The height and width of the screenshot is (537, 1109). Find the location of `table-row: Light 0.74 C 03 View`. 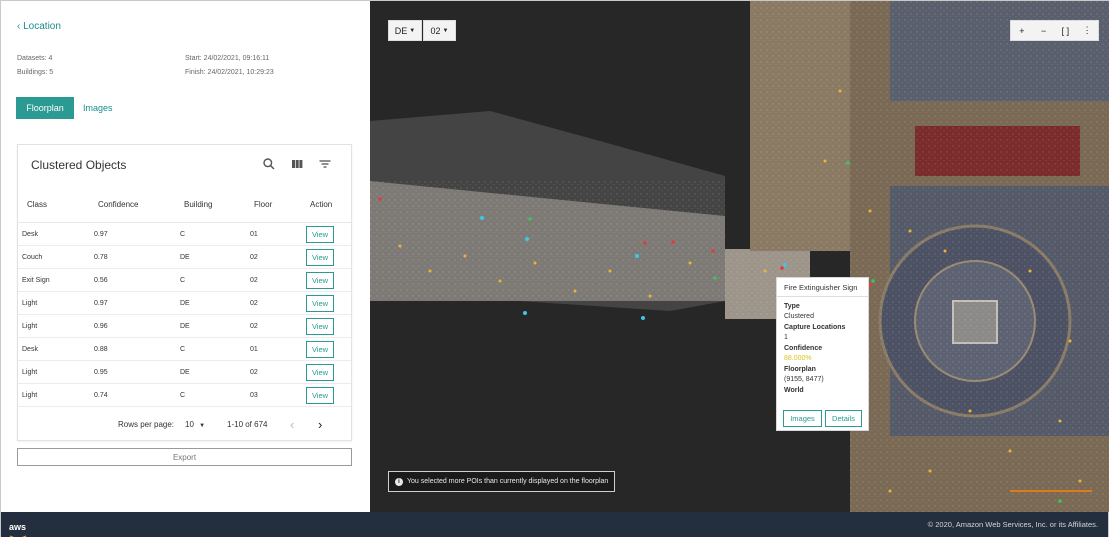

table-row: Light 0.74 C 03 View is located at coordinates (184, 395).